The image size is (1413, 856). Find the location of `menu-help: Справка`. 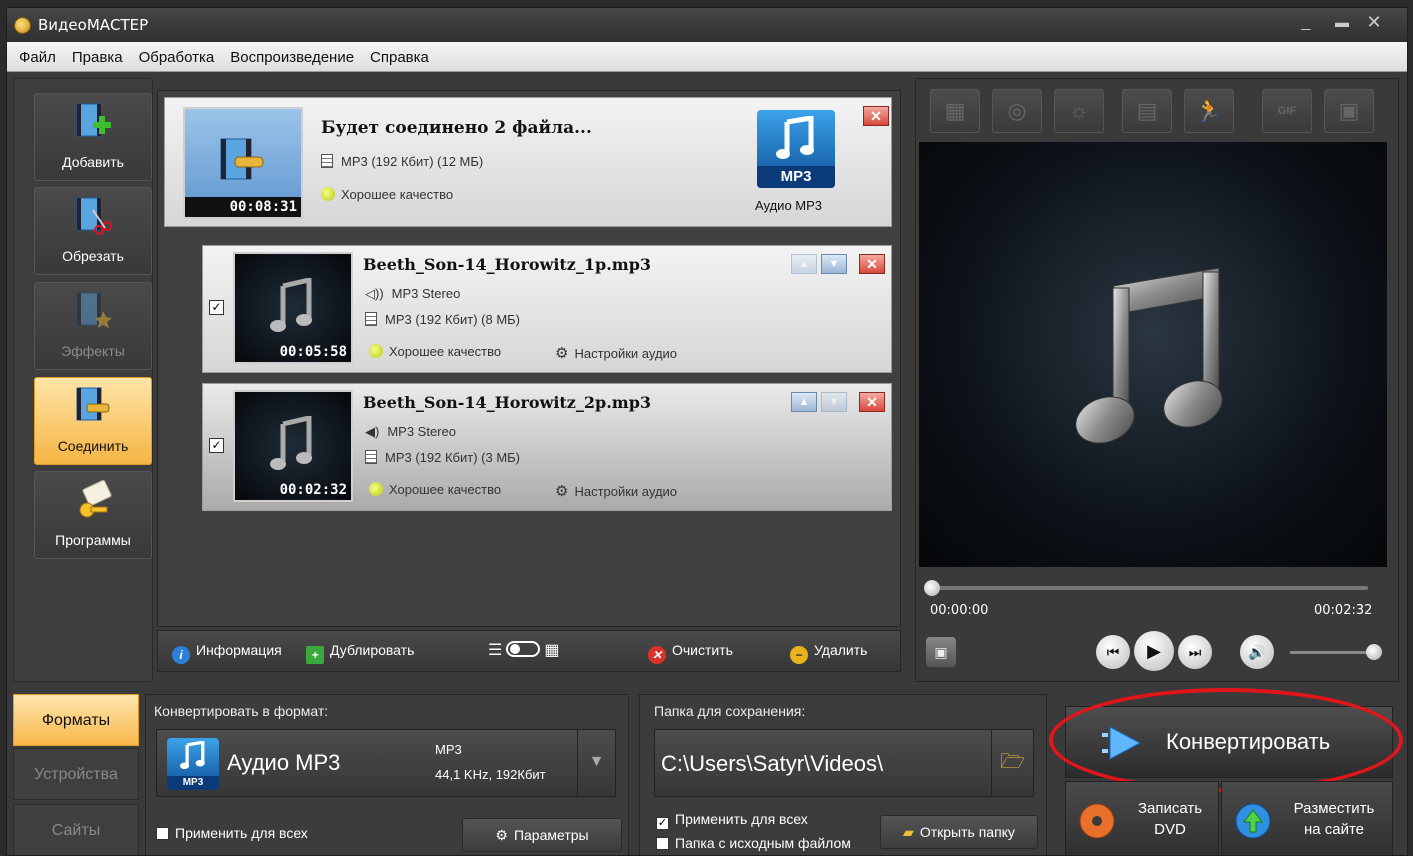

menu-help: Справка is located at coordinates (399, 54).